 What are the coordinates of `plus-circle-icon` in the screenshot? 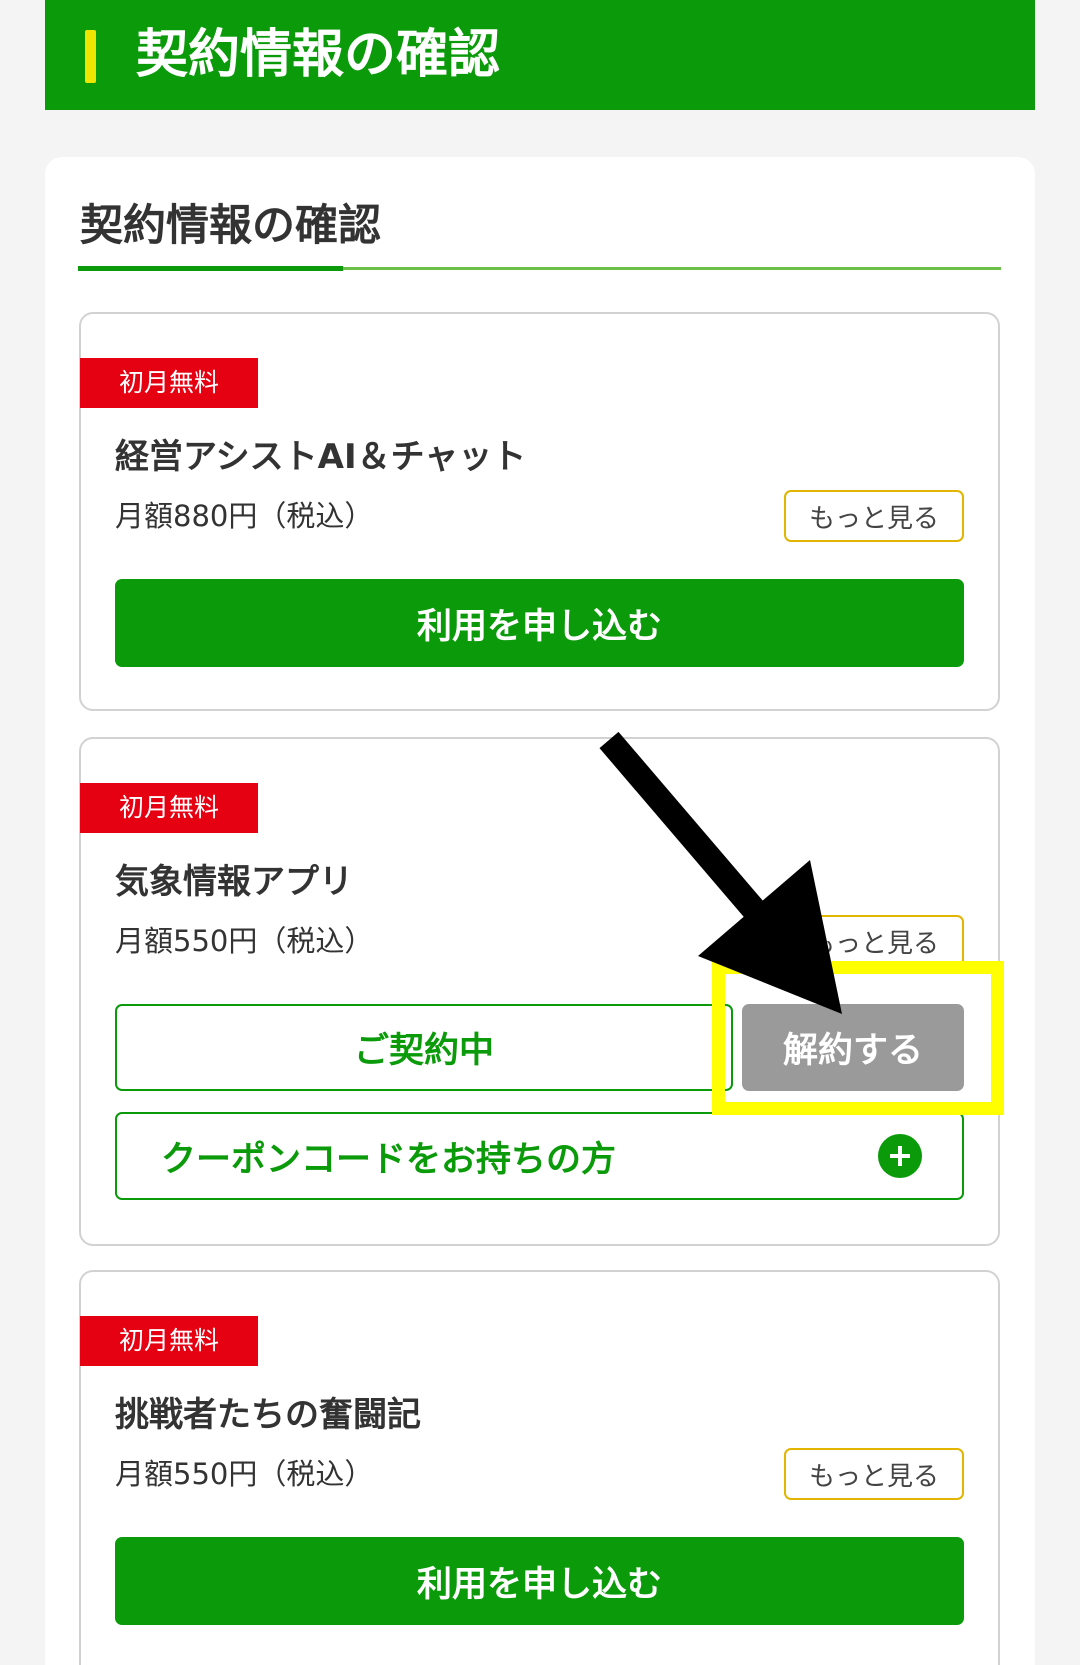 It's located at (900, 1156).